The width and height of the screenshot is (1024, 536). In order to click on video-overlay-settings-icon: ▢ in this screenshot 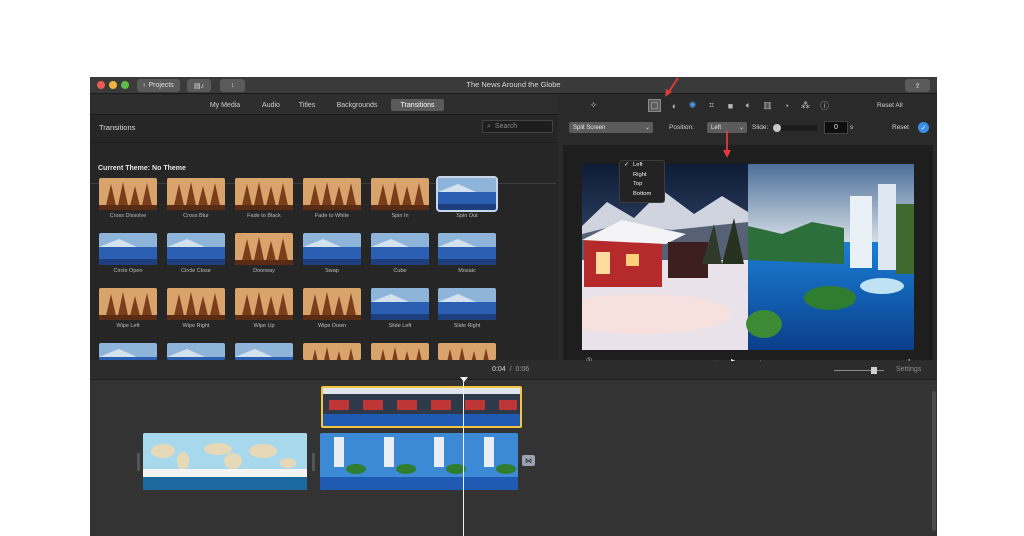, I will do `click(654, 105)`.